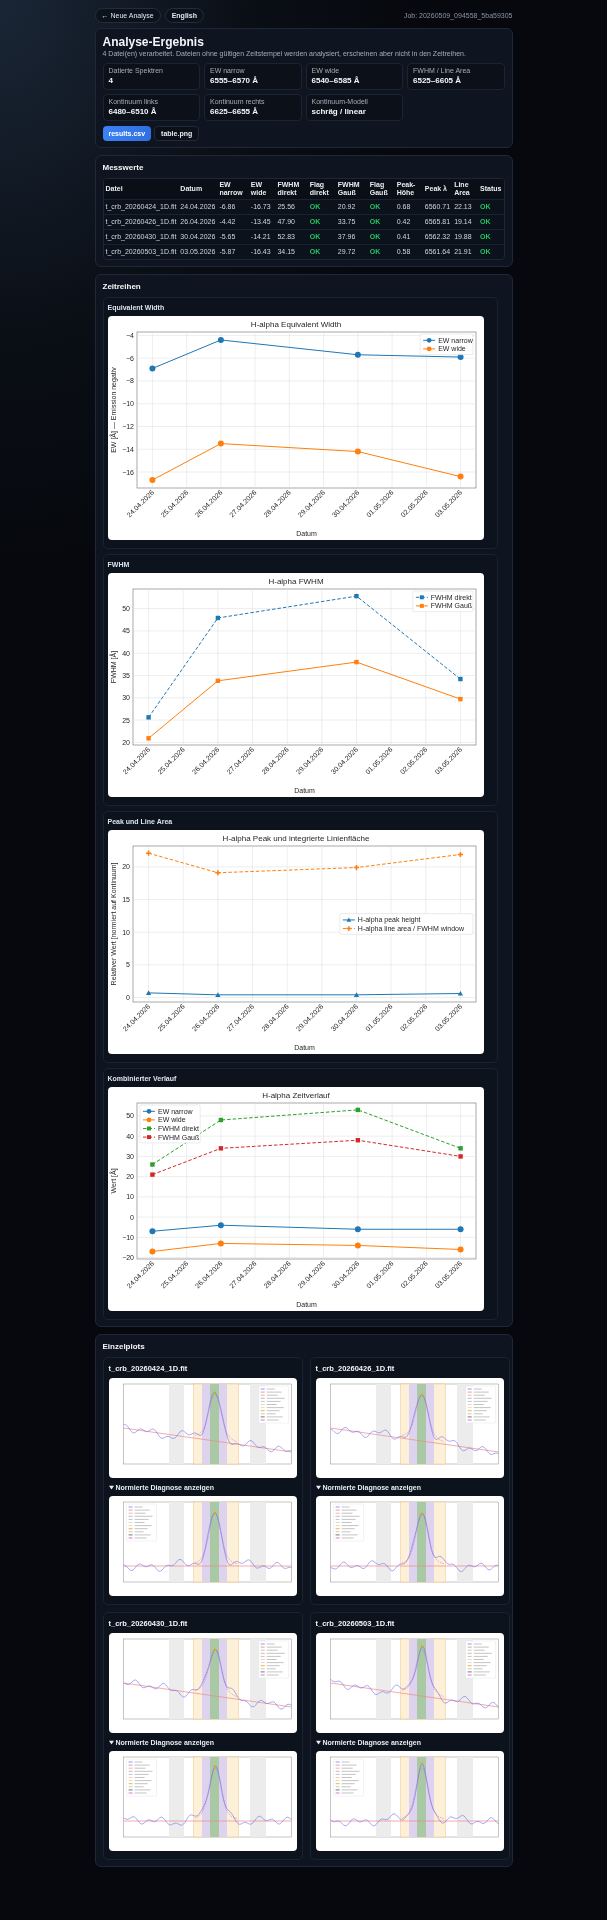  I want to click on stat-value: 6540–6585 Å, so click(336, 80).